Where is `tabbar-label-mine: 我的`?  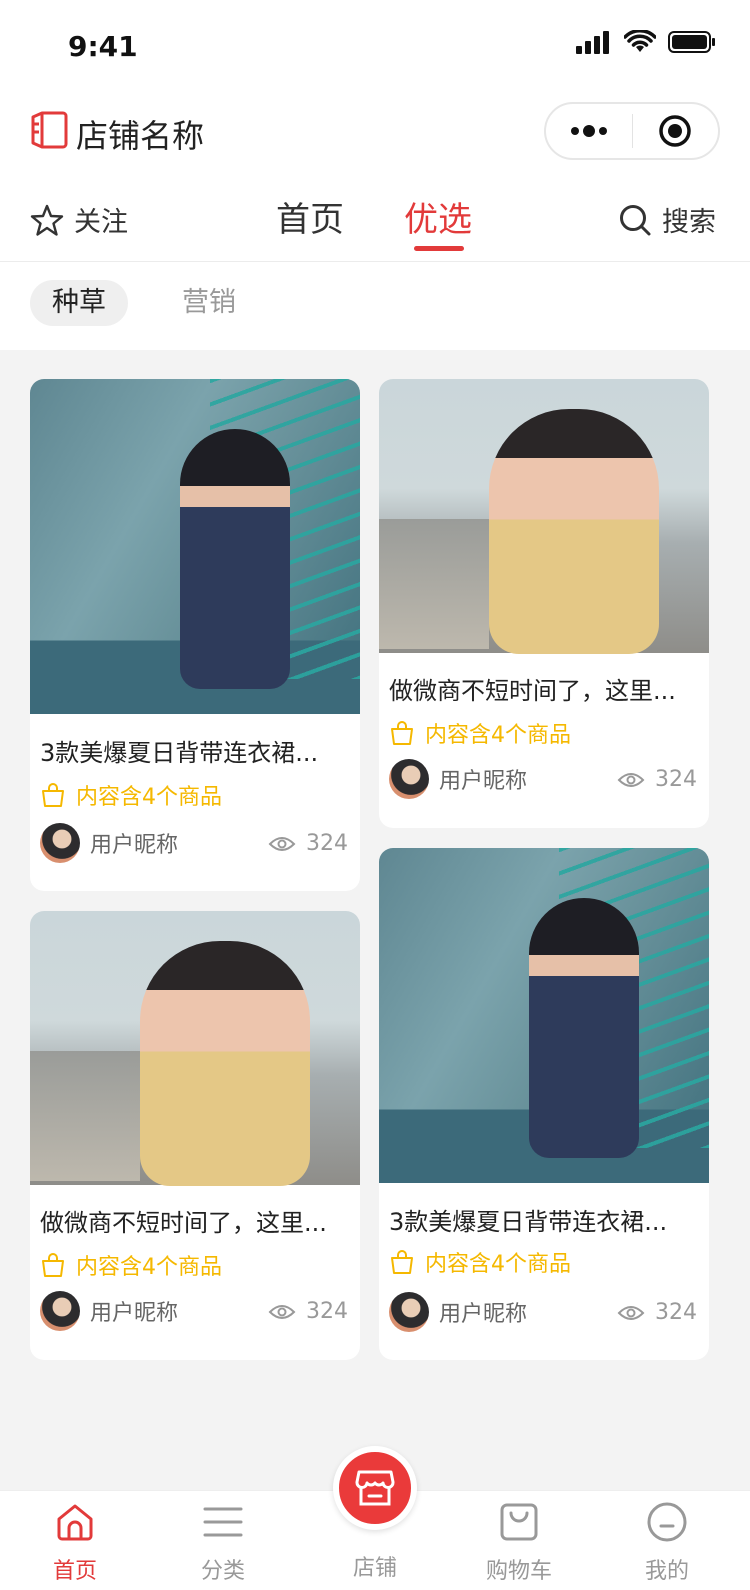
tabbar-label-mine: 我的 is located at coordinates (666, 1571).